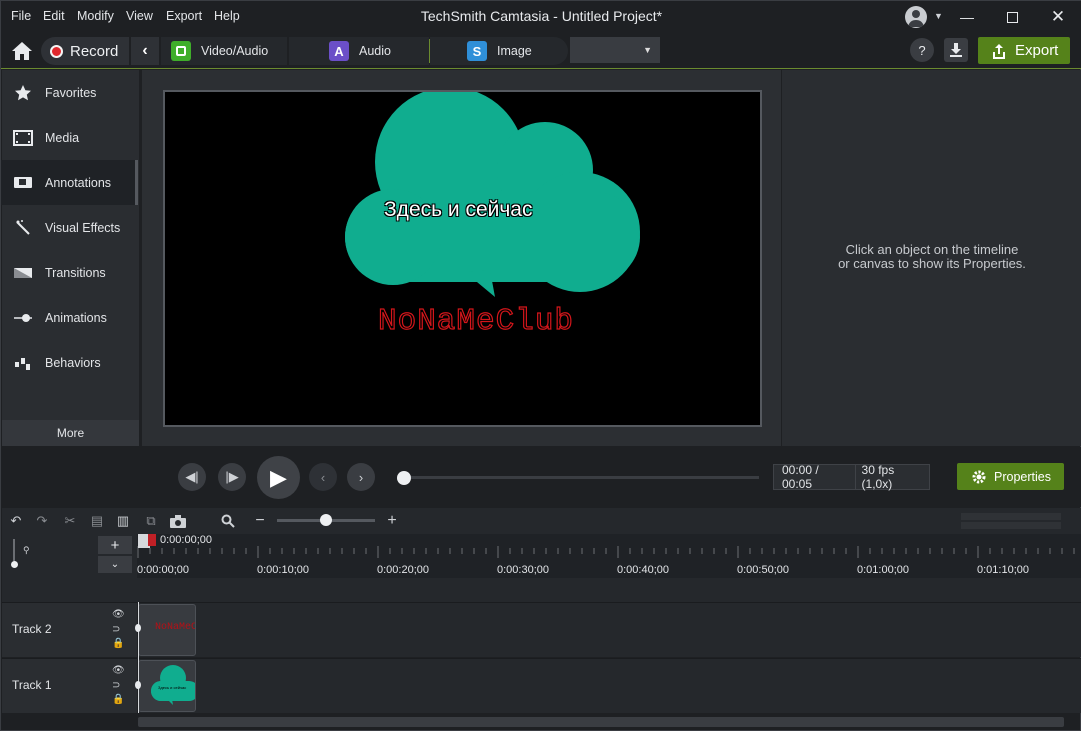  I want to click on clip-text: NoNaMeC, so click(175, 627).